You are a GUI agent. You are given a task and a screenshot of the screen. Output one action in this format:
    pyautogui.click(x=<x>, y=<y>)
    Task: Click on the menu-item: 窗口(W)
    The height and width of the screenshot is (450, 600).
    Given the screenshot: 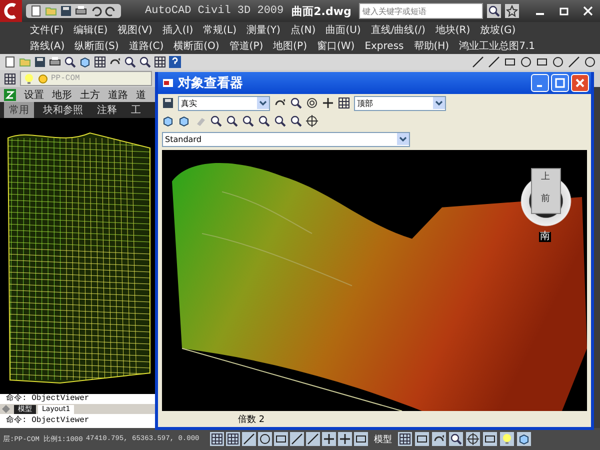 What is the action you would take?
    pyautogui.click(x=335, y=46)
    